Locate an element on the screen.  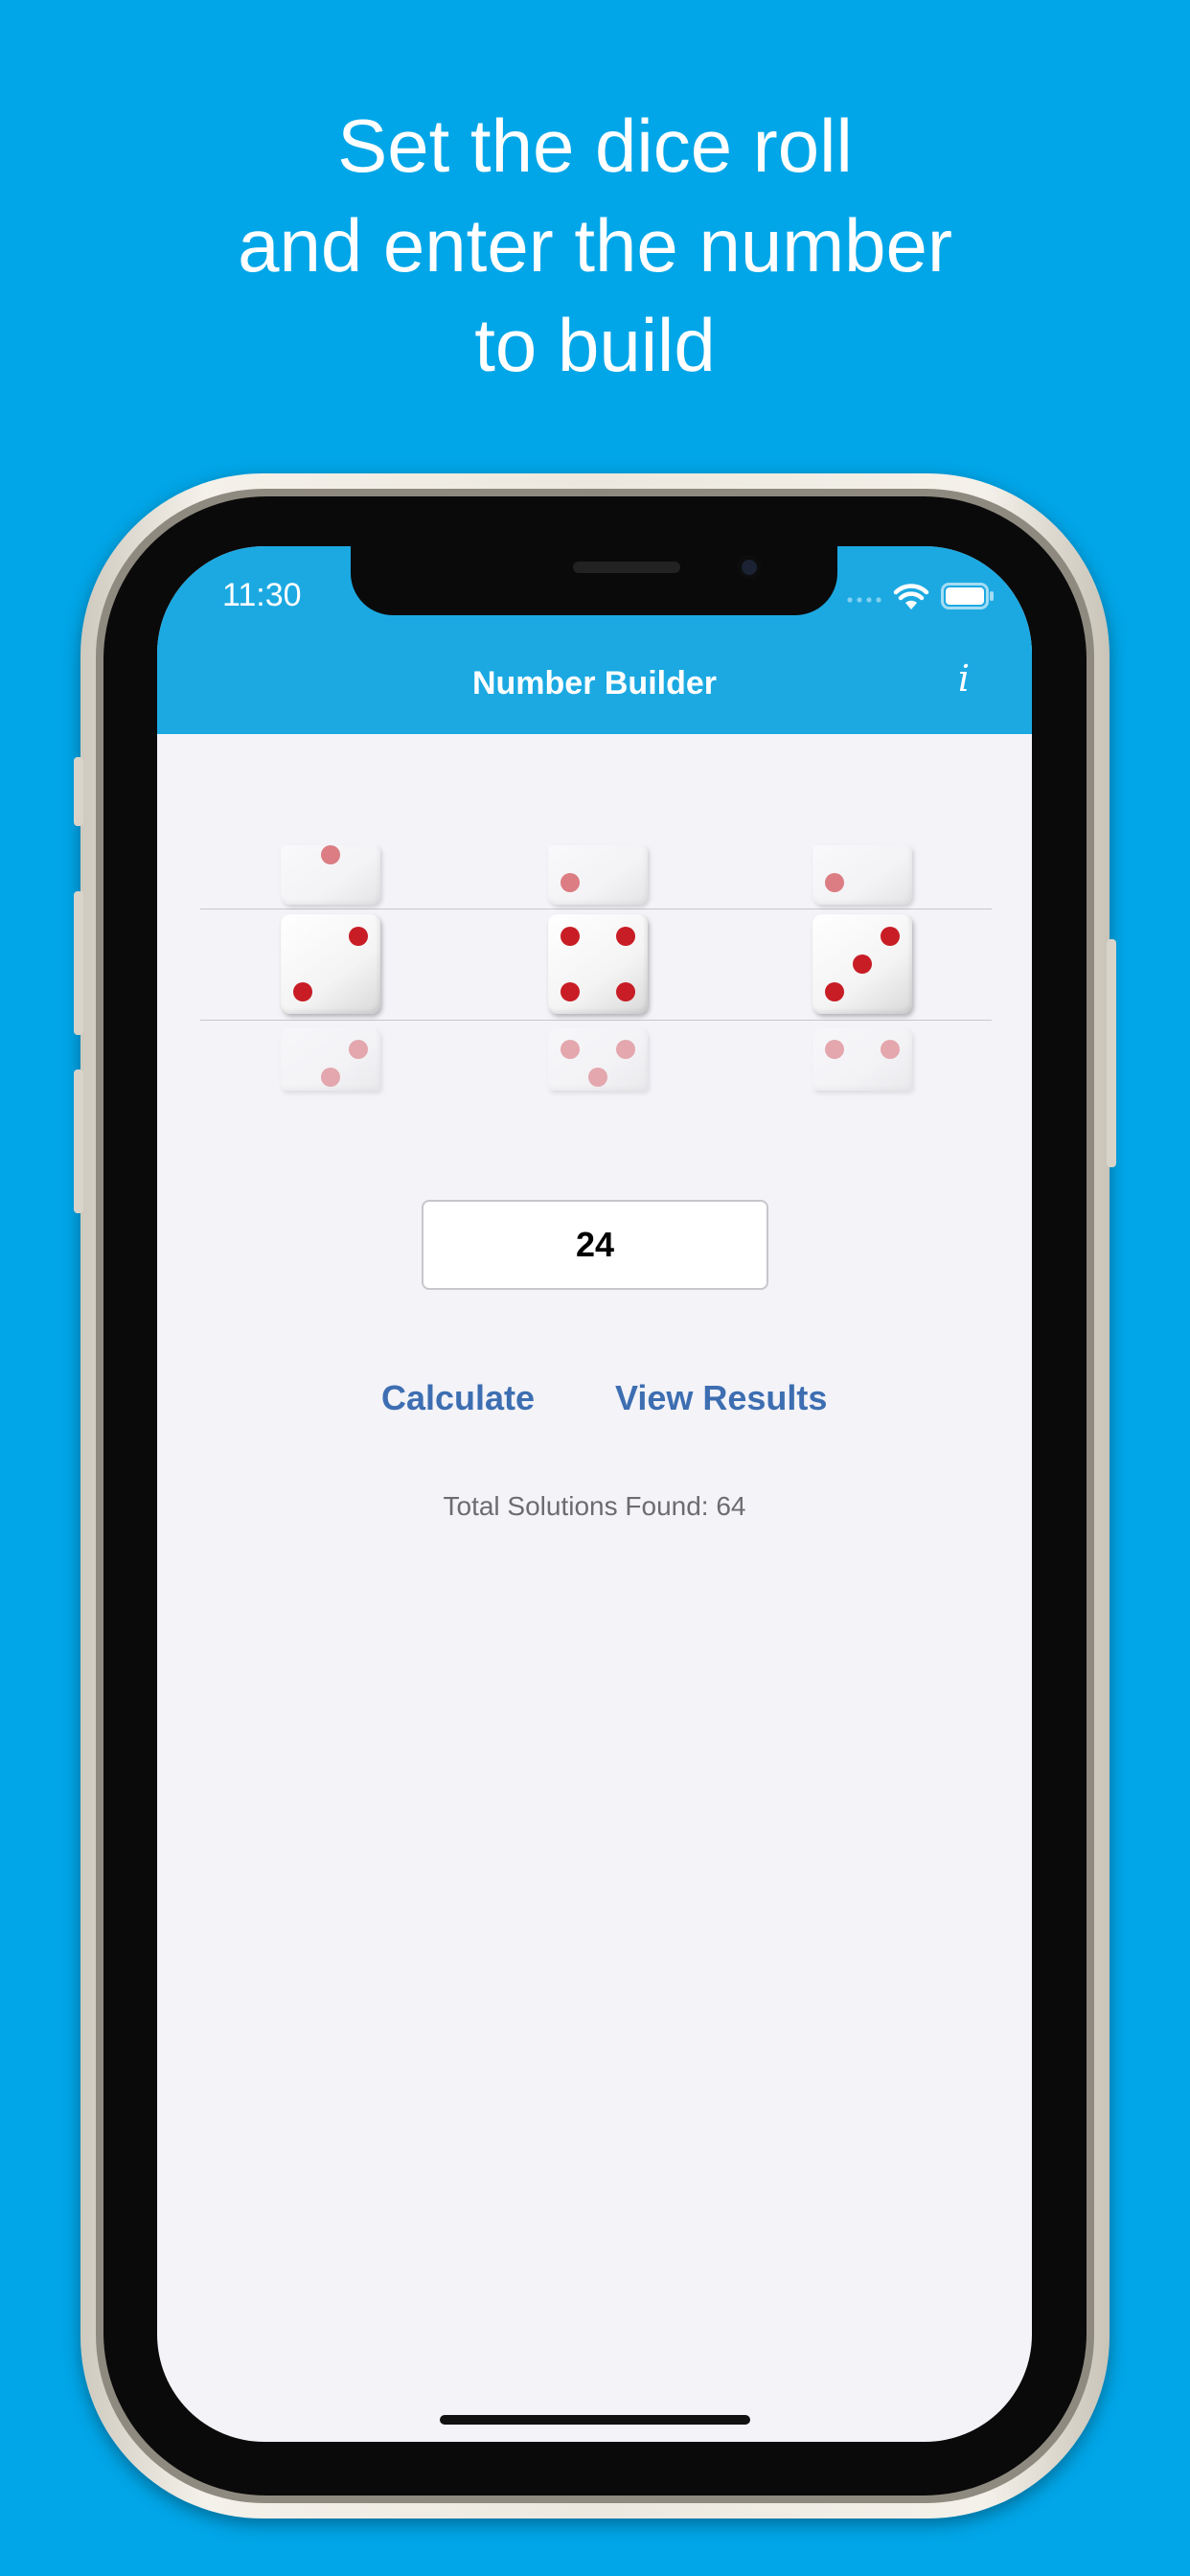
wifi-icon is located at coordinates (911, 597).